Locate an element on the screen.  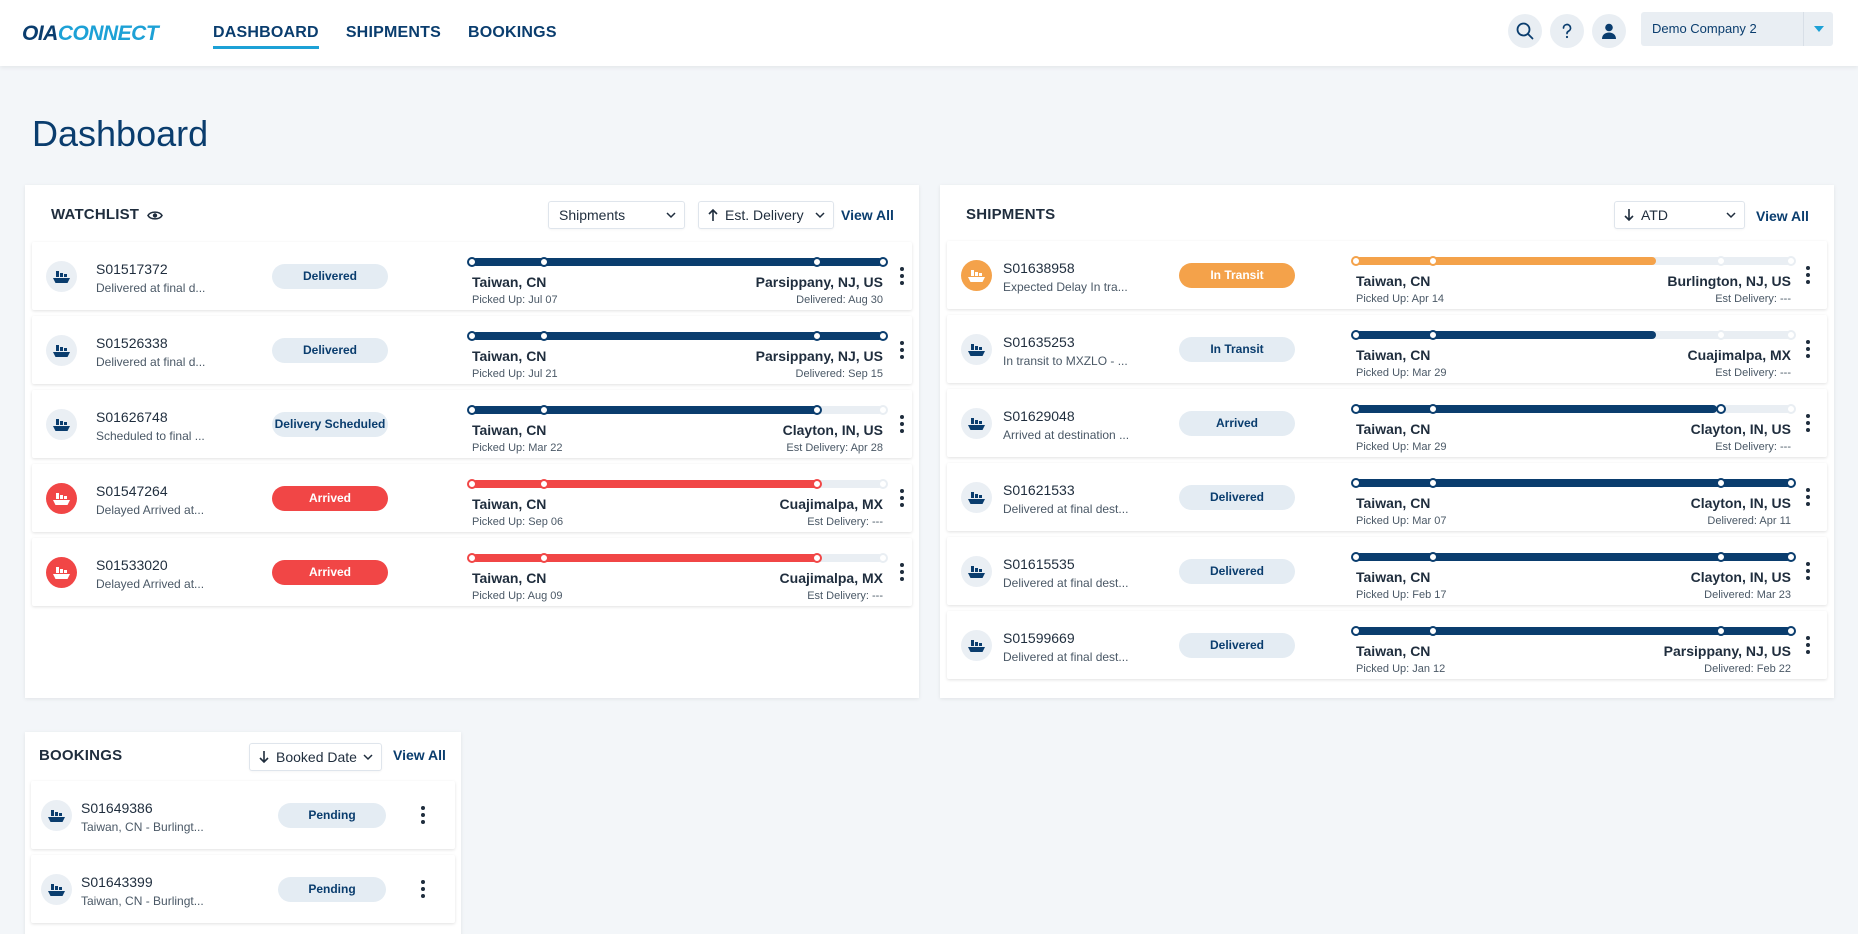
nav-bookings: BOOKINGS is located at coordinates (512, 33).